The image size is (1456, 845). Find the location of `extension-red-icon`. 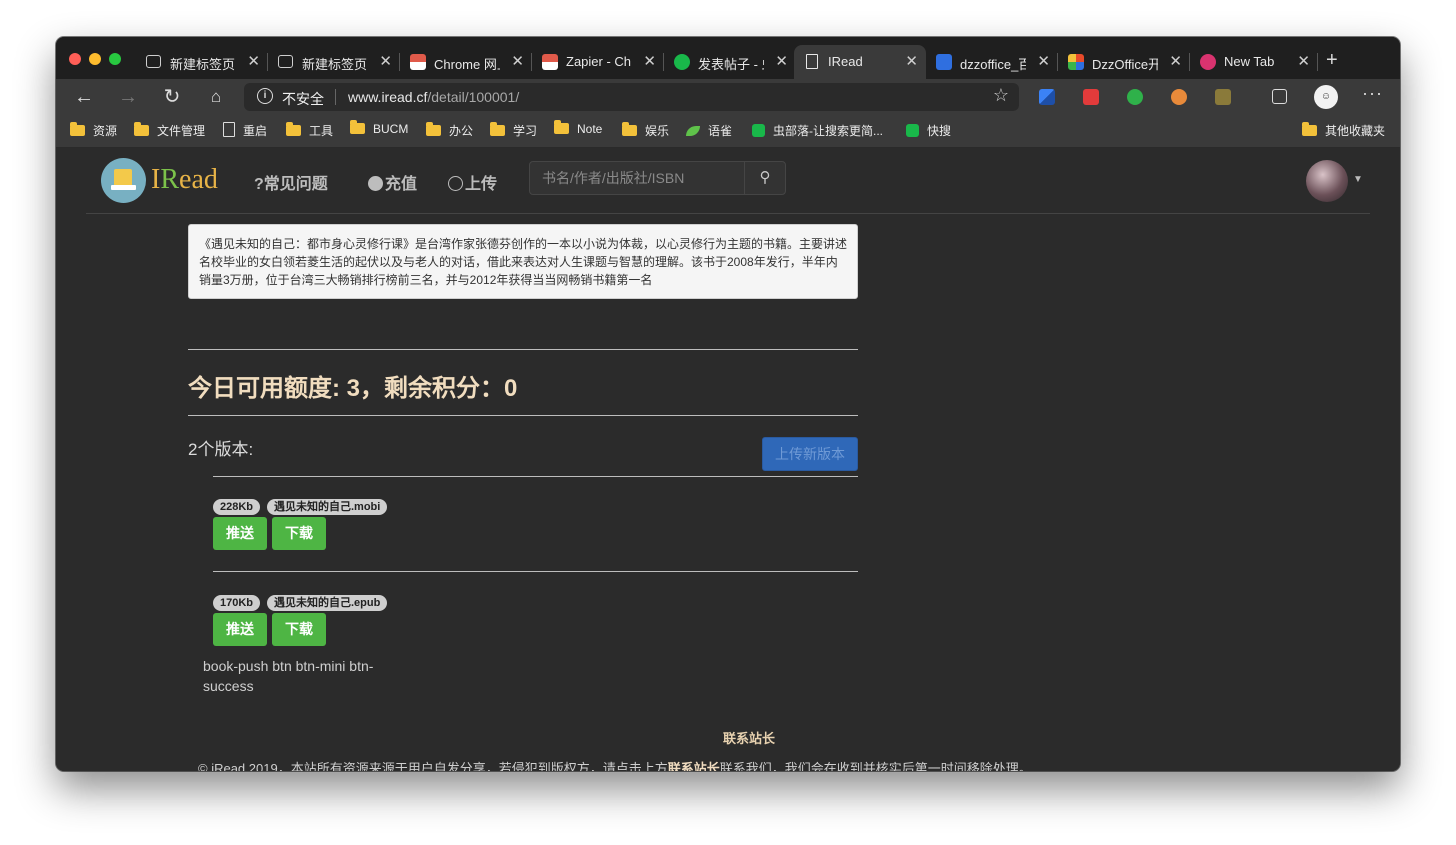

extension-red-icon is located at coordinates (1091, 97).